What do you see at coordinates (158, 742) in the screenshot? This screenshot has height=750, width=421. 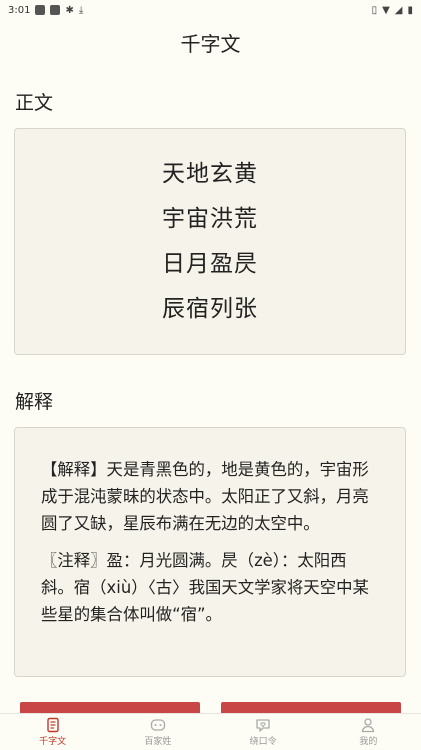 I see `tab-label: 百家姓` at bounding box center [158, 742].